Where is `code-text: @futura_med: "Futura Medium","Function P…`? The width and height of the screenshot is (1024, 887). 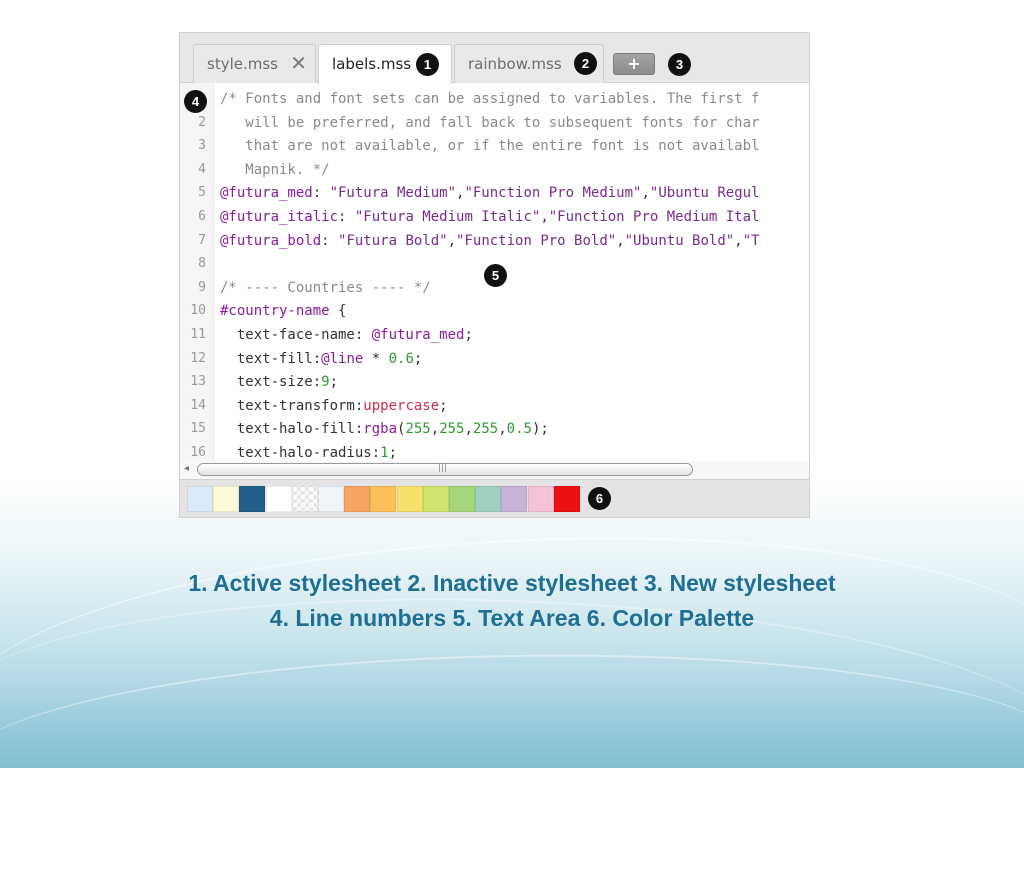
code-text: @futura_med: "Futura Medium","Function P… is located at coordinates (489, 193).